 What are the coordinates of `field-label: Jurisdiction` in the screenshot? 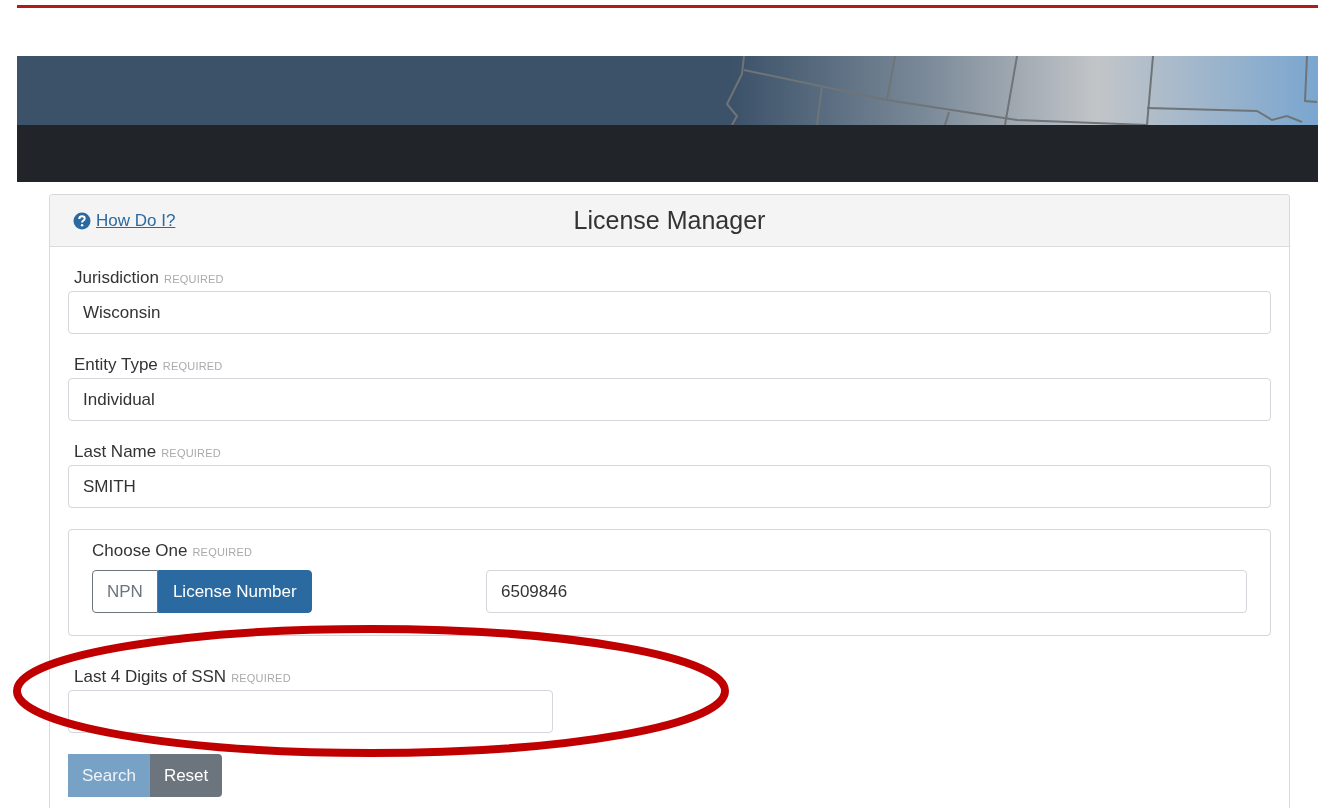 It's located at (117, 278).